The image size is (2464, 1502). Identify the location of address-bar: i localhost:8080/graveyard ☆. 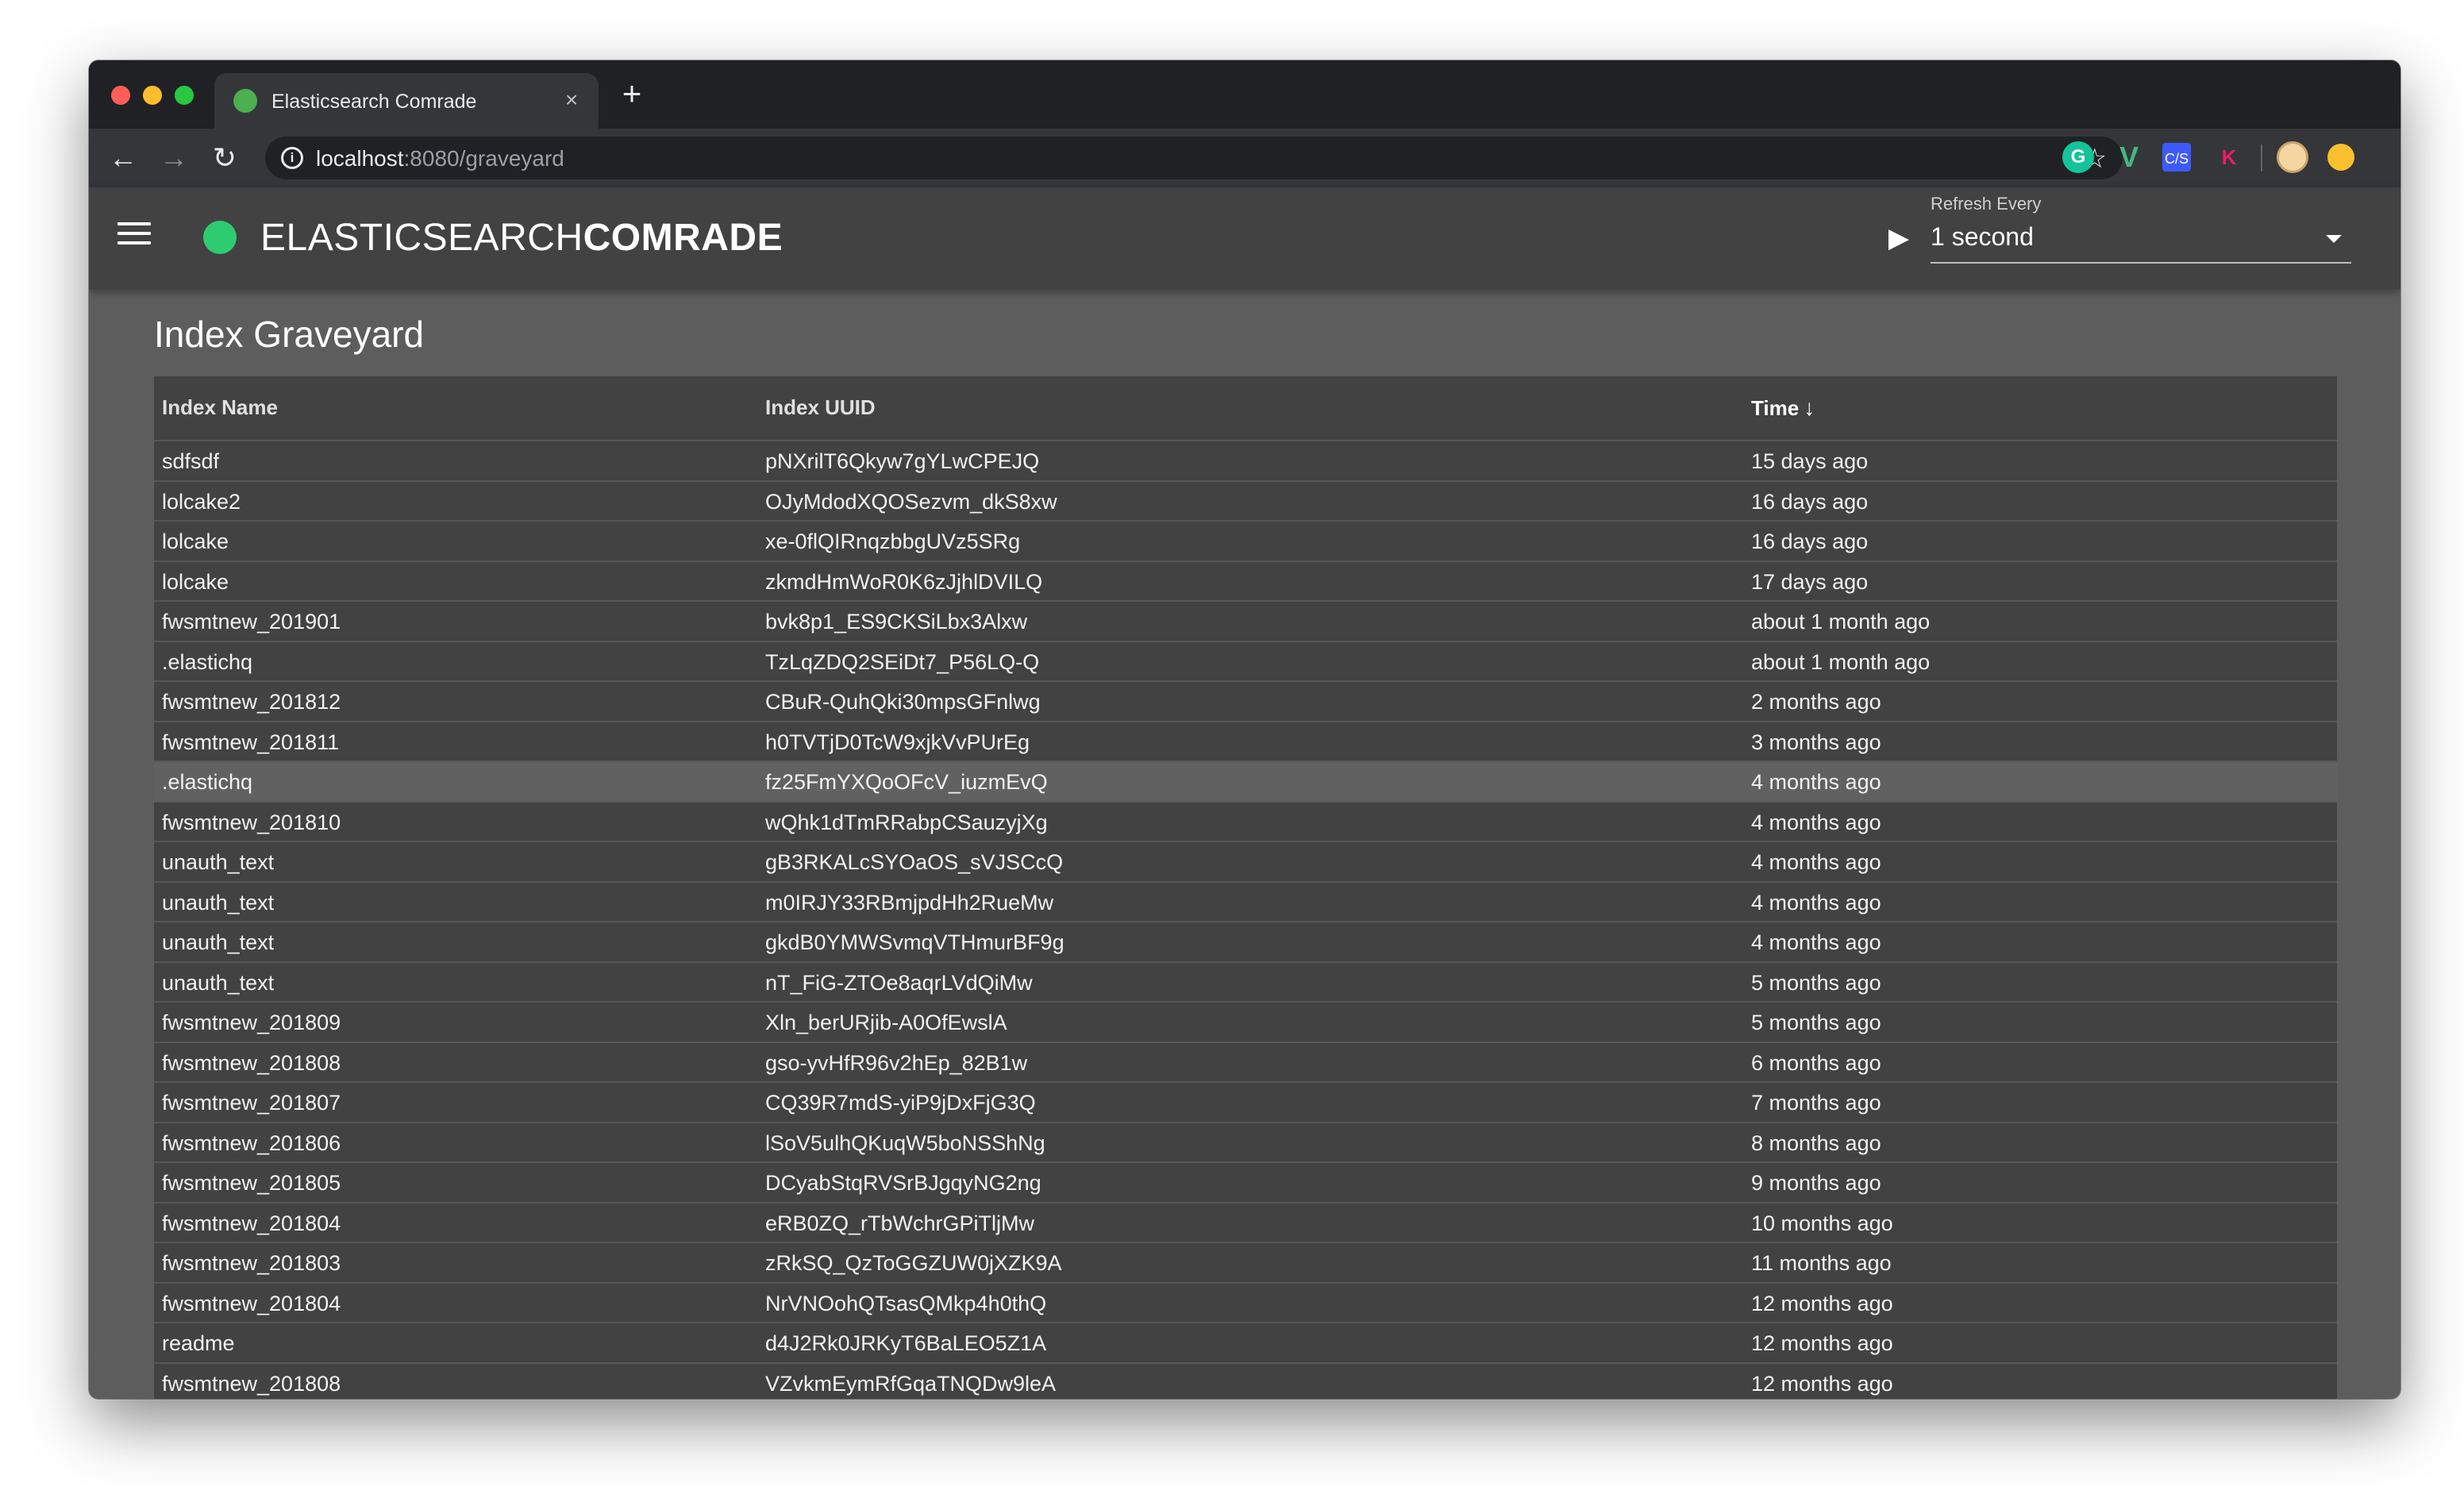
(1194, 158).